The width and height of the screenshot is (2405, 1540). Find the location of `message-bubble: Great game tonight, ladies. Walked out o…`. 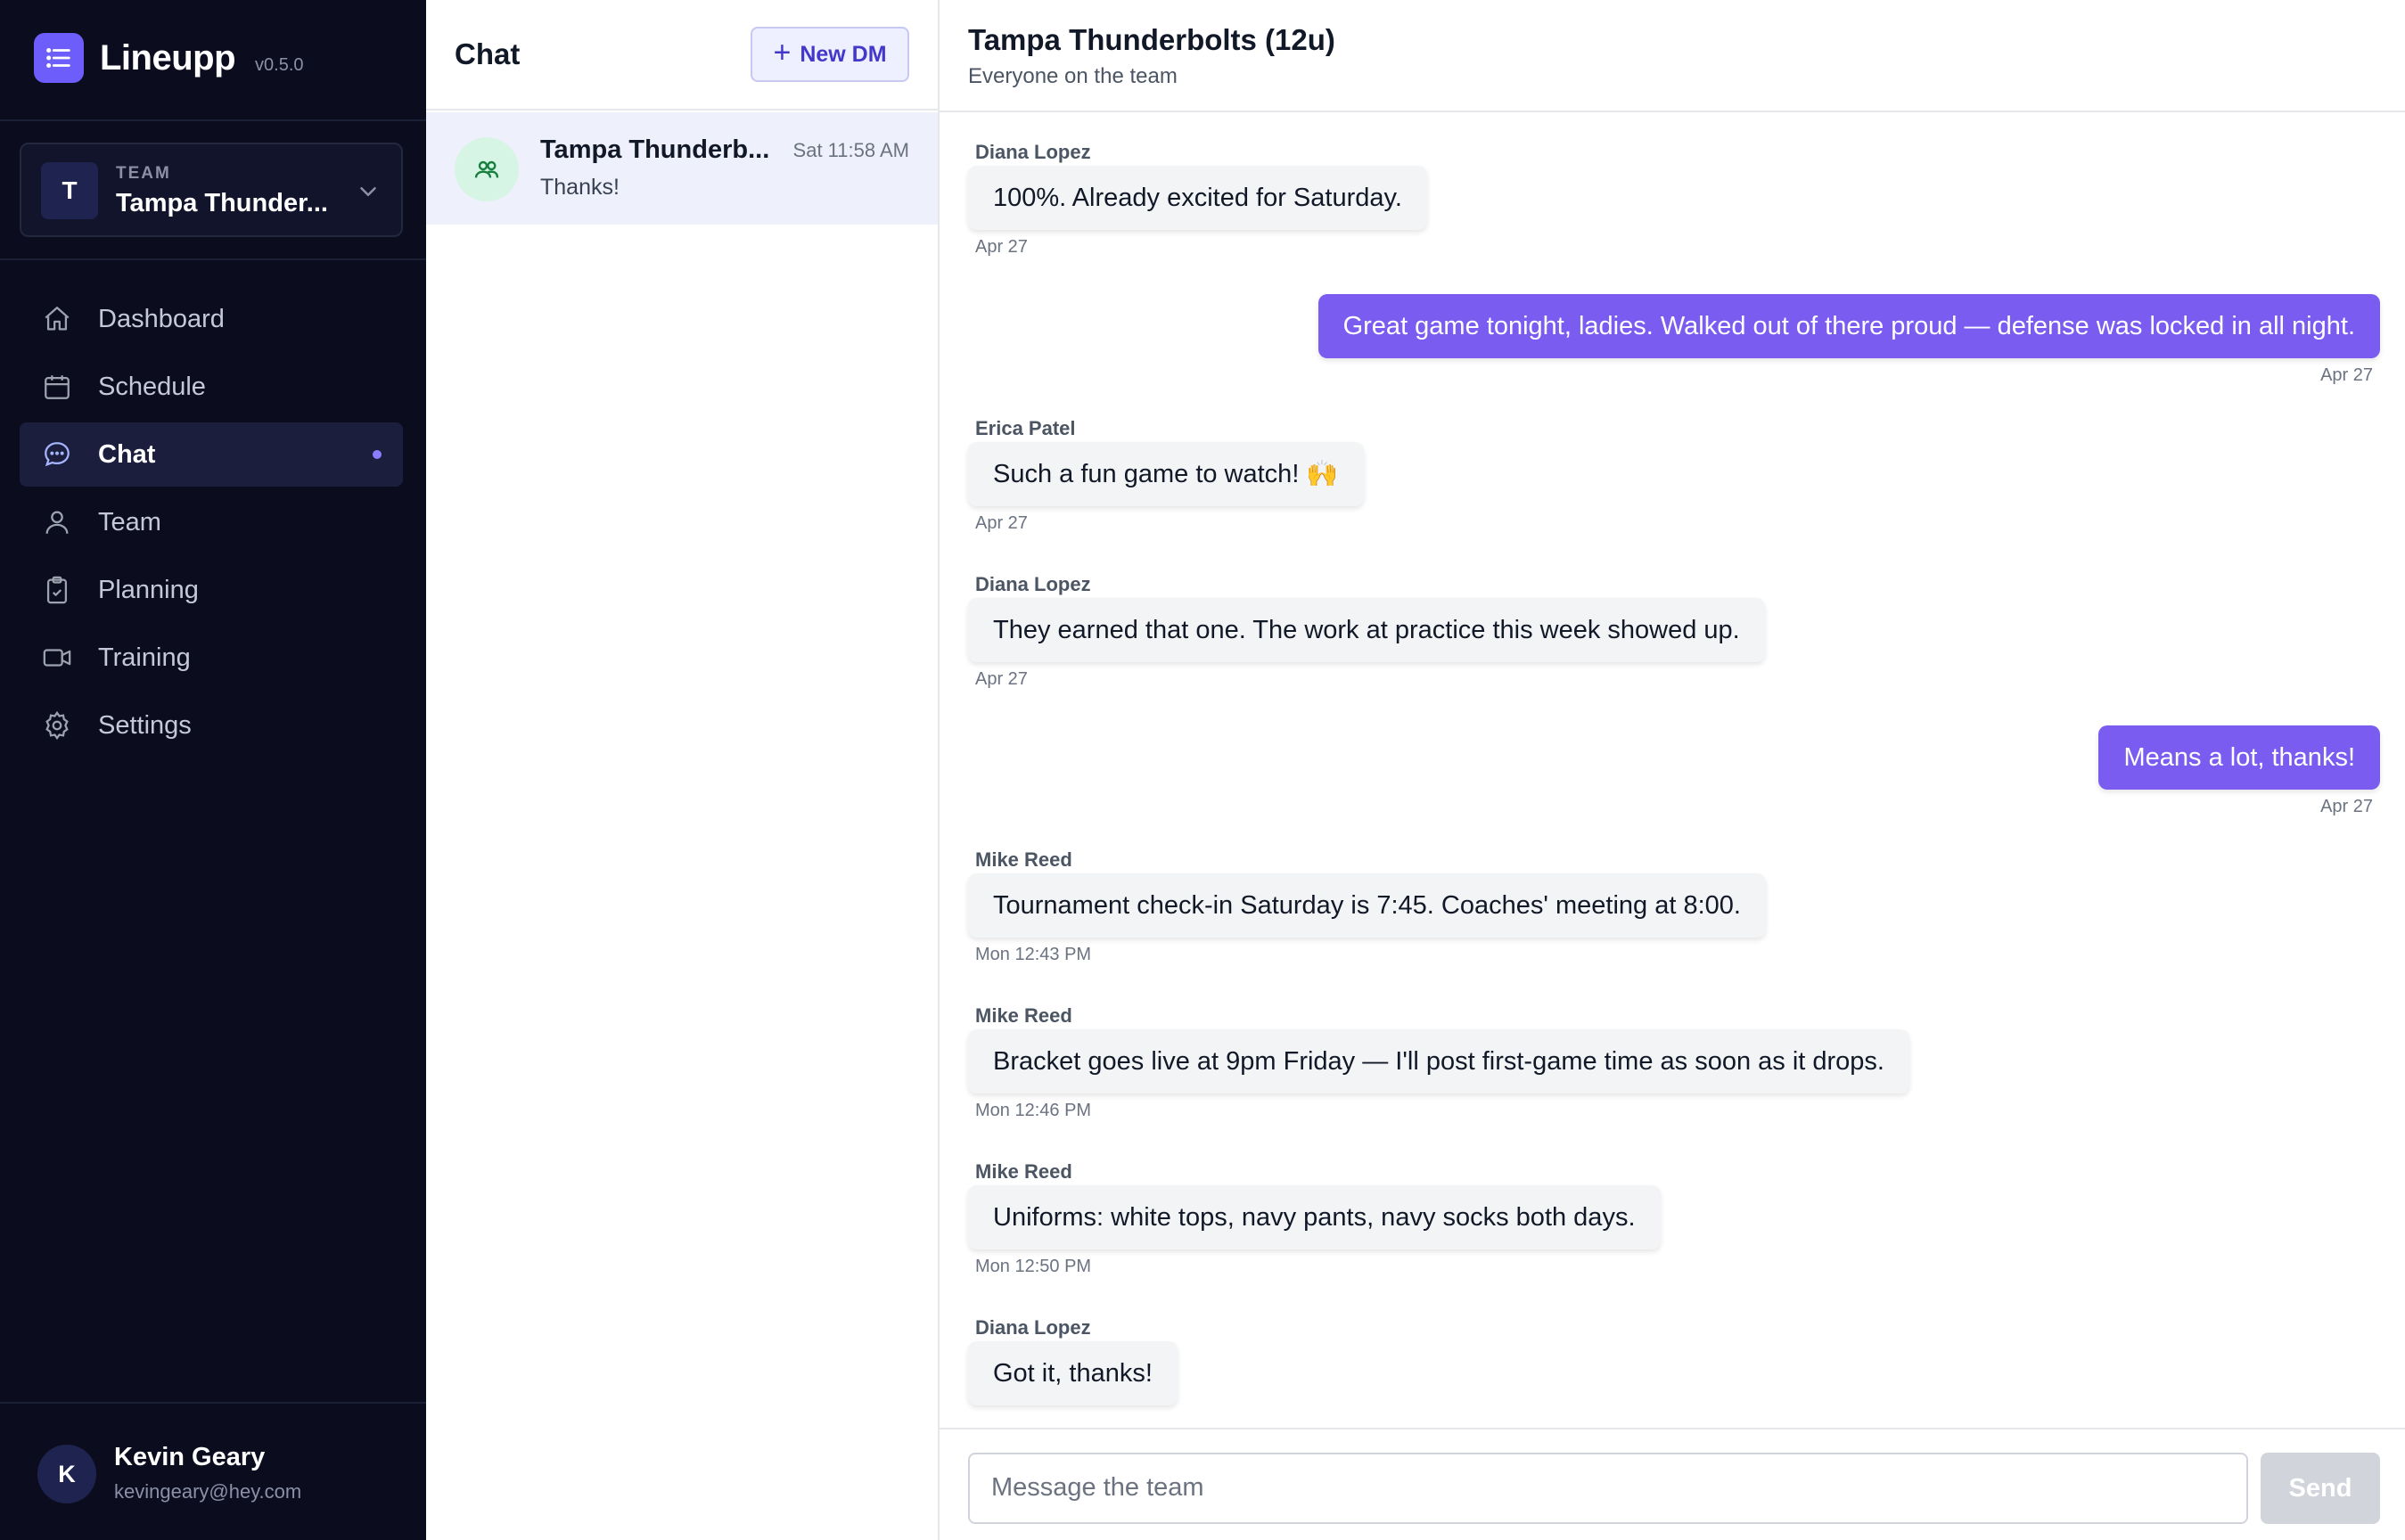

message-bubble: Great game tonight, ladies. Walked out o… is located at coordinates (1848, 326).